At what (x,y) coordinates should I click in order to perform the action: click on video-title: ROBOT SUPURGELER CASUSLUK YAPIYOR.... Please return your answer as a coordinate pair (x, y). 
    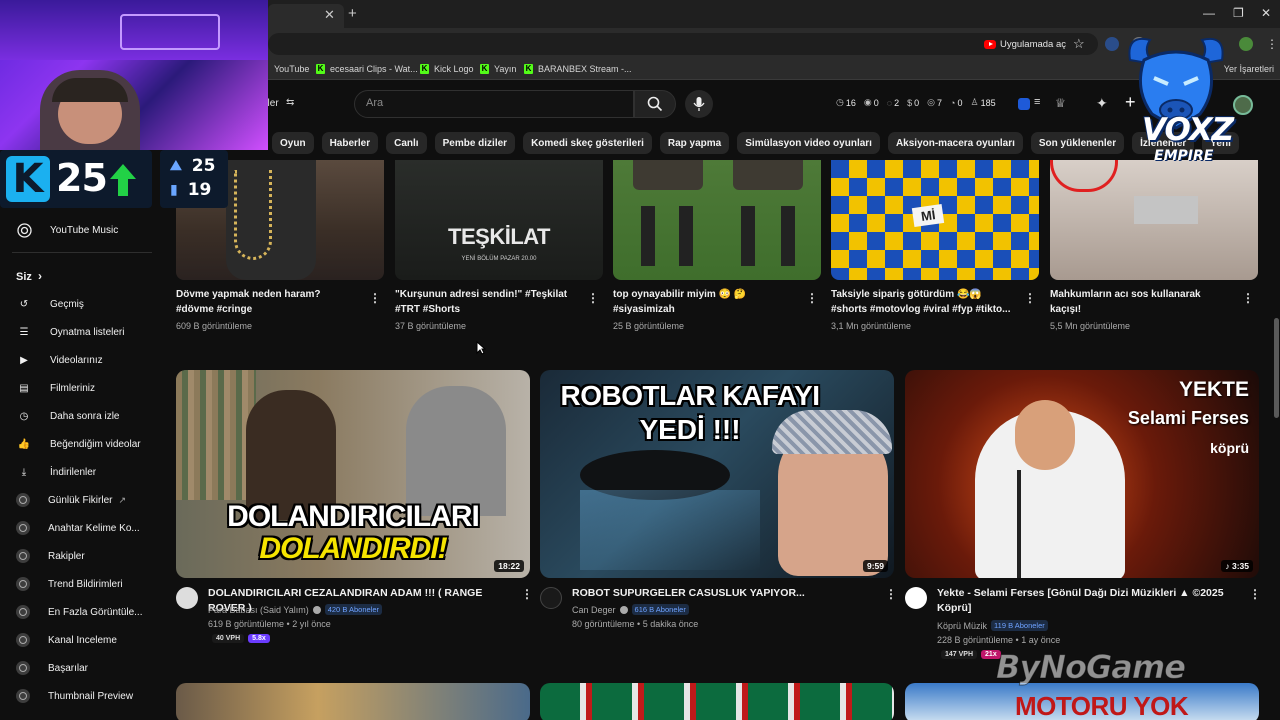
    Looking at the image, I should click on (722, 593).